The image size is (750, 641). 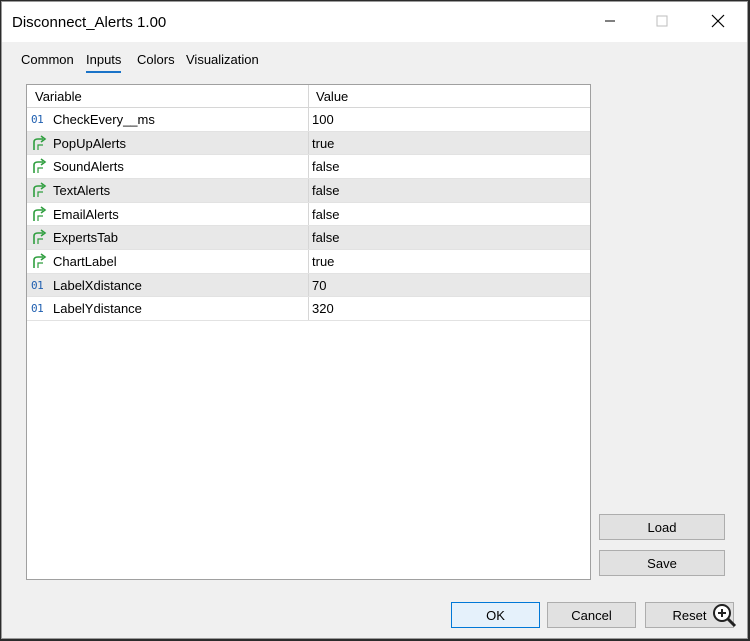 What do you see at coordinates (82, 190) in the screenshot?
I see `variable-name: TextAlerts` at bounding box center [82, 190].